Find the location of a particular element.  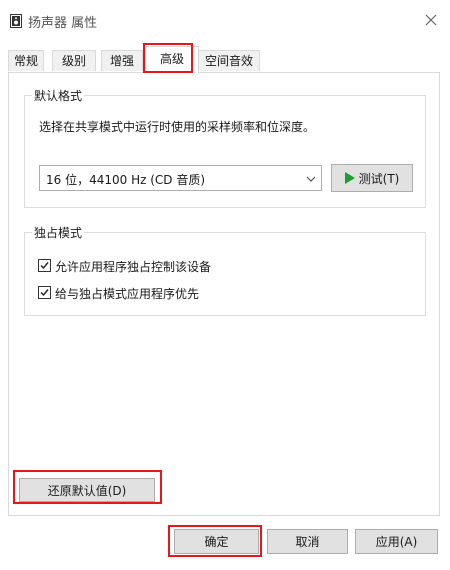

tab-spatial-sound: 空间音效 is located at coordinates (229, 60).